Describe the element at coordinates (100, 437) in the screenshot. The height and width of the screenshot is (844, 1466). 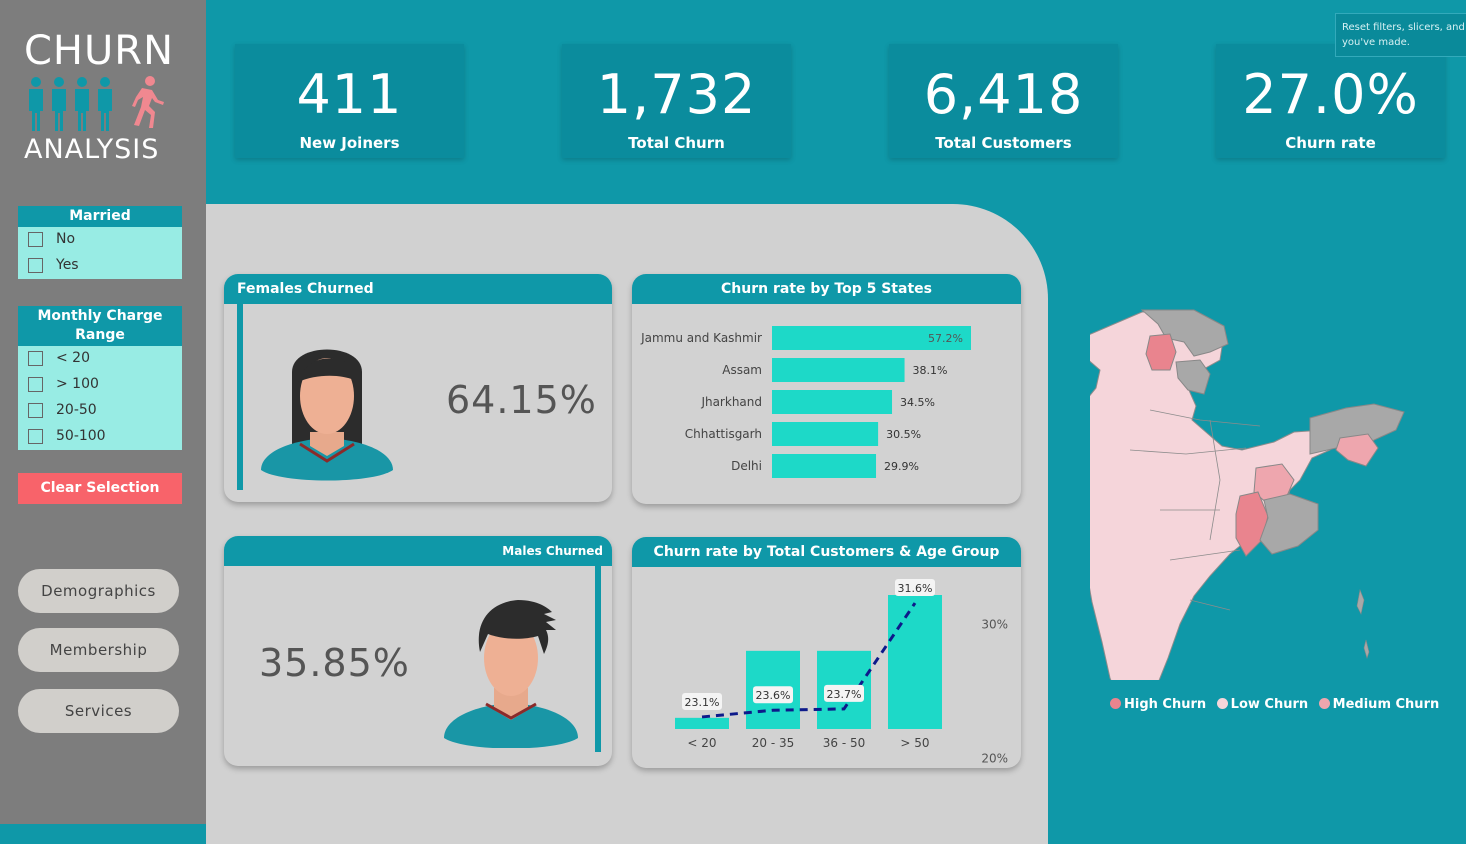
I see `charge-option: 50-100` at that location.